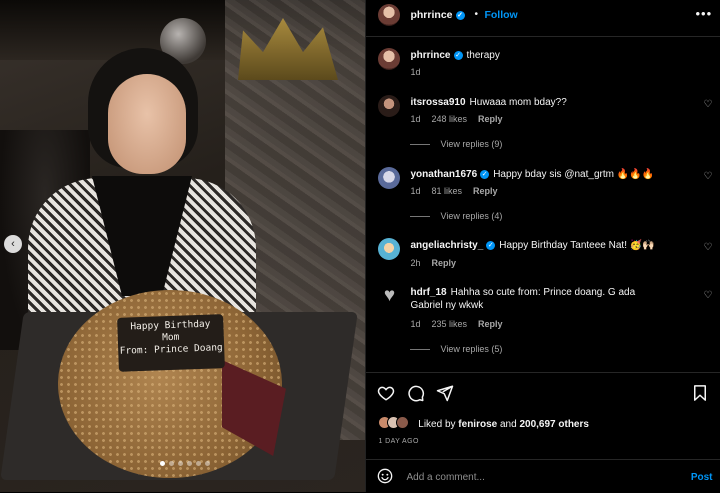  Describe the element at coordinates (171, 349) in the screenshot. I see `plaque-line-3: From: Prince Doang` at that location.